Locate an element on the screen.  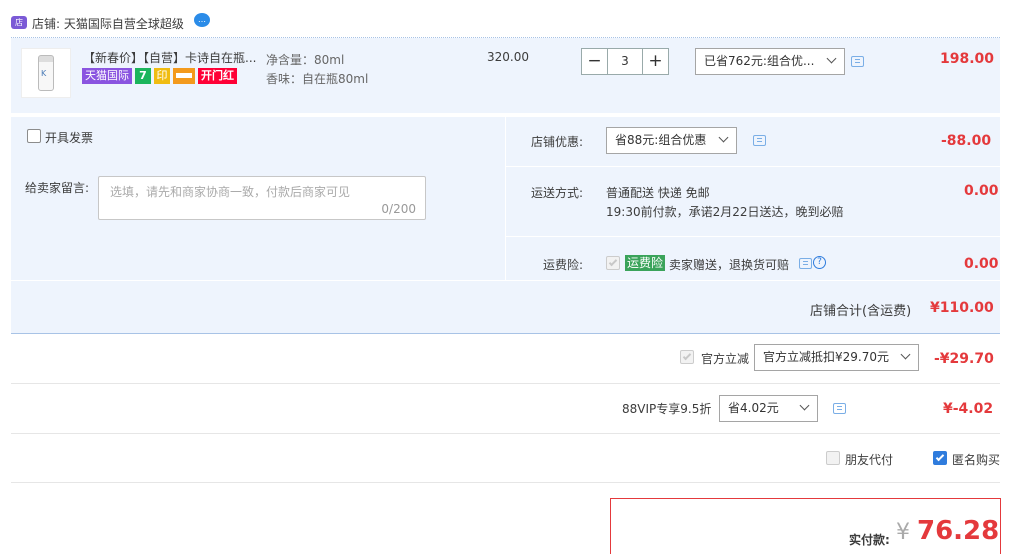
shipping-amount: 0.00 is located at coordinates (981, 191).